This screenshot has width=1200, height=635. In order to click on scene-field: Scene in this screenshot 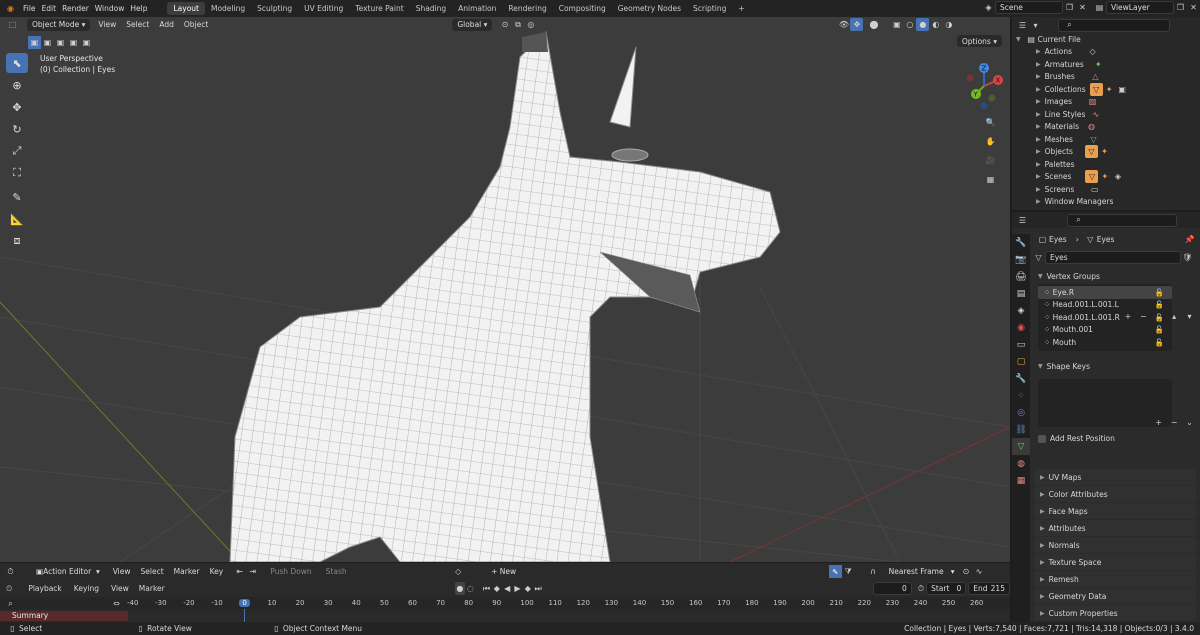, I will do `click(1029, 7)`.